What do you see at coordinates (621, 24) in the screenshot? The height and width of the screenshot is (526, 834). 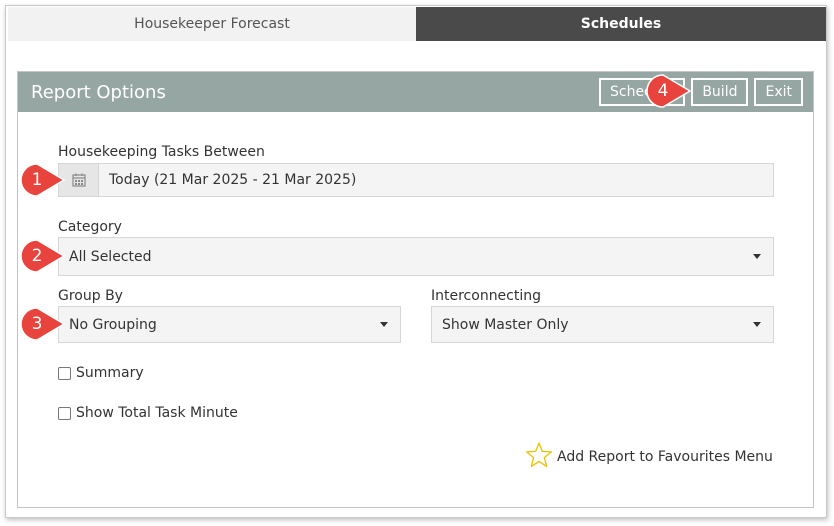 I see `tab-schedules: Schedules` at bounding box center [621, 24].